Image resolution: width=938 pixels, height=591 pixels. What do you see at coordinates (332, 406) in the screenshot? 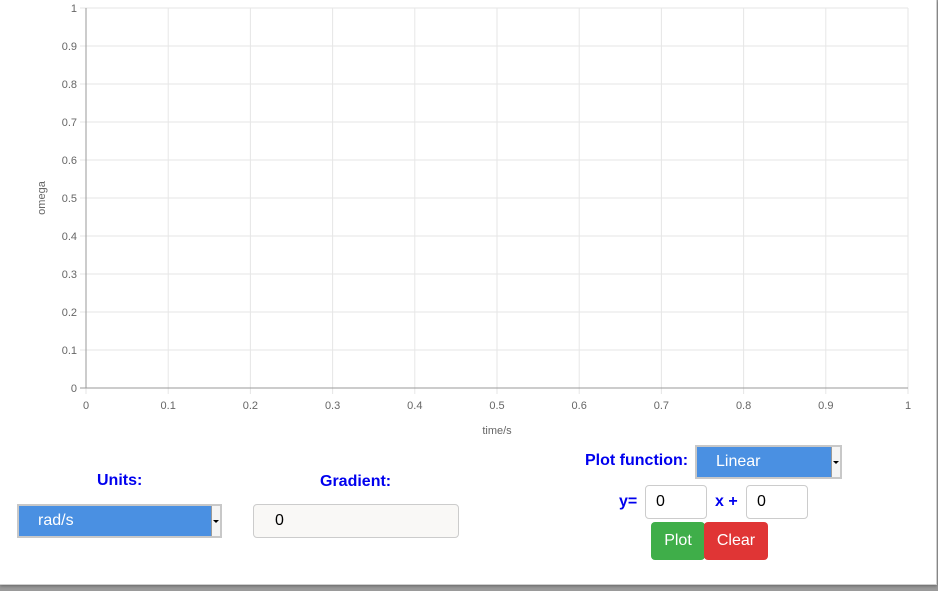
I see `x-tick-label: 0.3` at bounding box center [332, 406].